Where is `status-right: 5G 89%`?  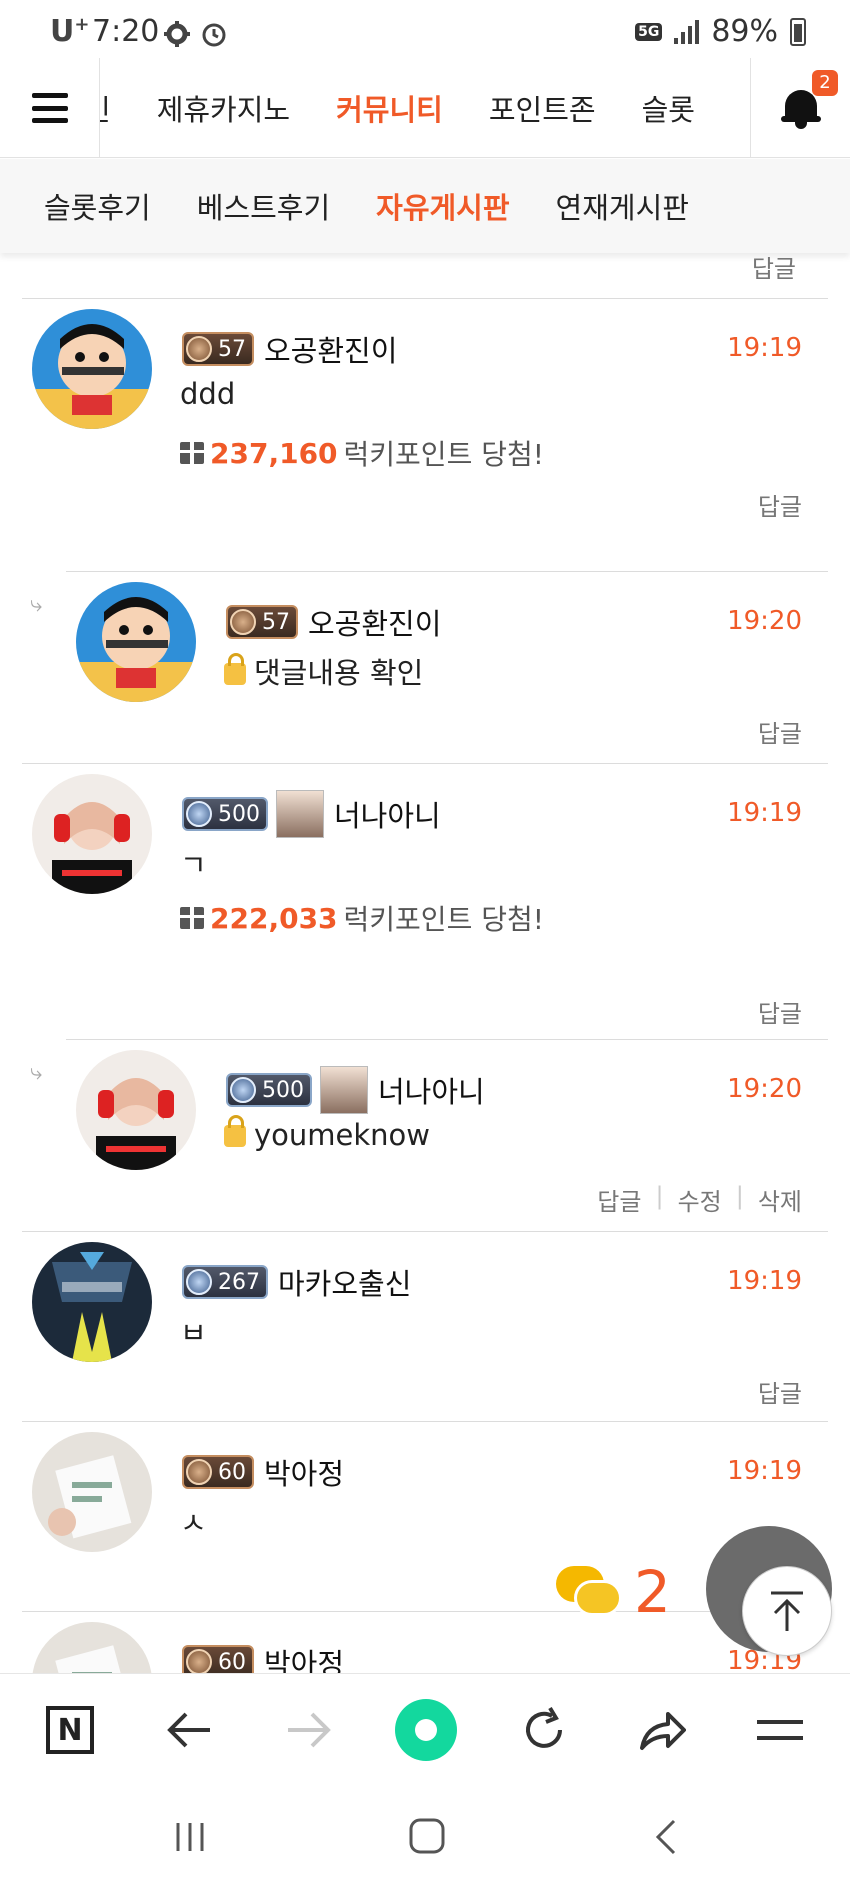 status-right: 5G 89% is located at coordinates (720, 31).